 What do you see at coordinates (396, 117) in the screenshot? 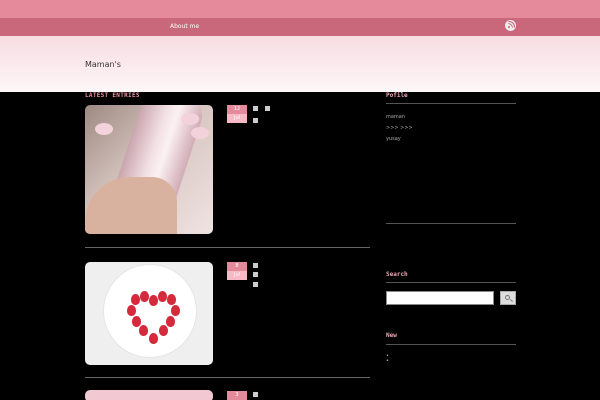
I see `profile-name: maman` at bounding box center [396, 117].